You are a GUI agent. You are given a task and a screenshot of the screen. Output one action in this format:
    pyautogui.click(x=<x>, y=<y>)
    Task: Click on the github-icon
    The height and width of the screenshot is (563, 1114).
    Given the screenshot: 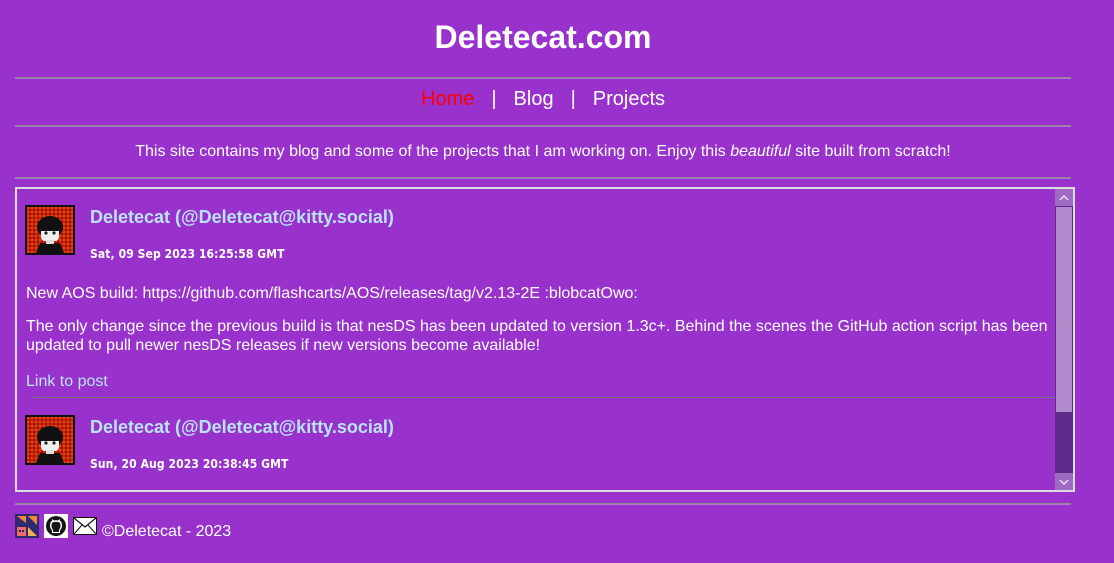 What is the action you would take?
    pyautogui.click(x=56, y=526)
    